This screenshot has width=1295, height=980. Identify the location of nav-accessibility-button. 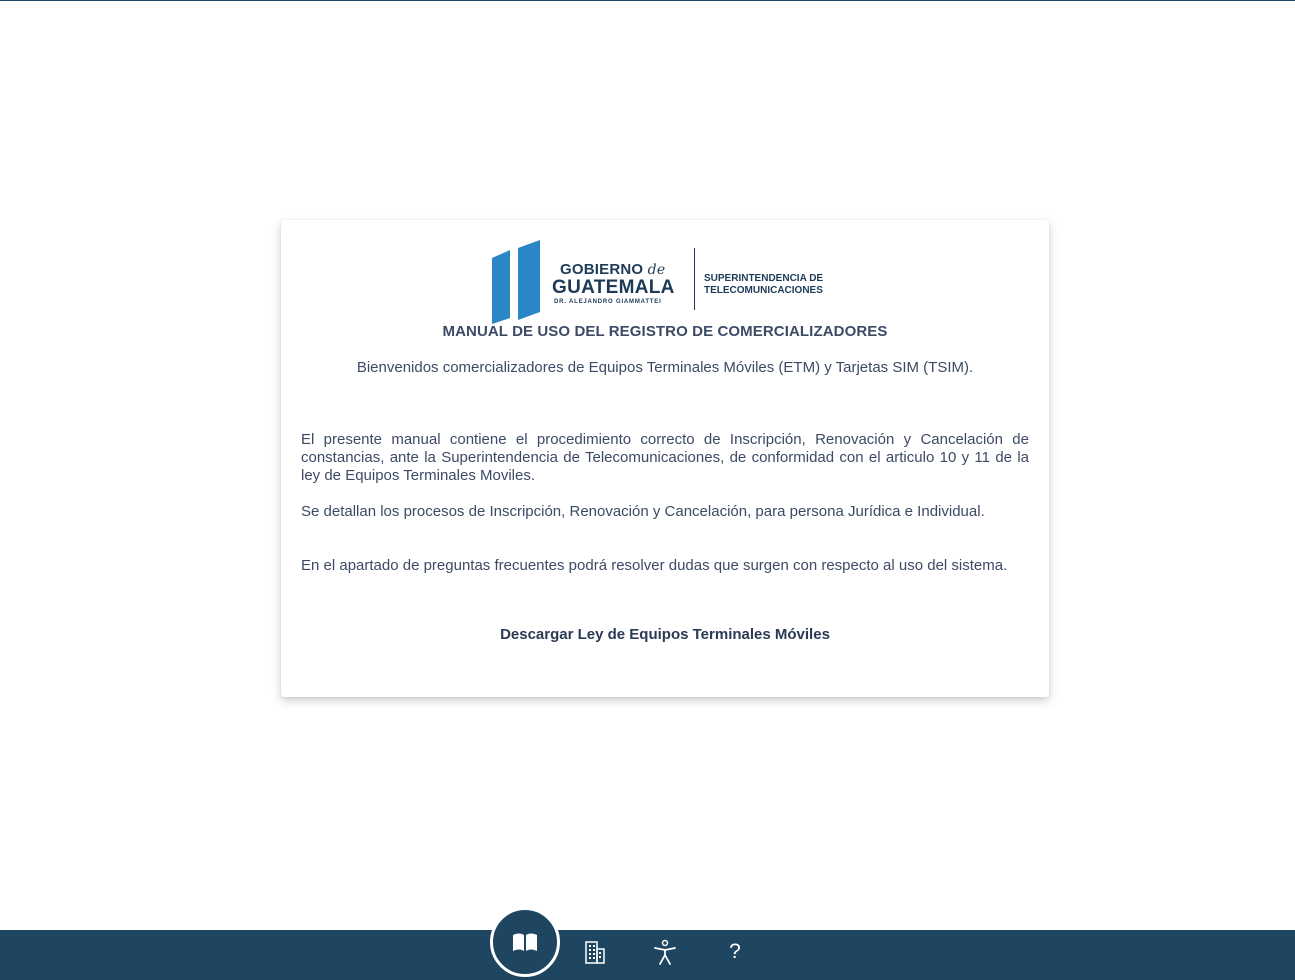
(665, 952).